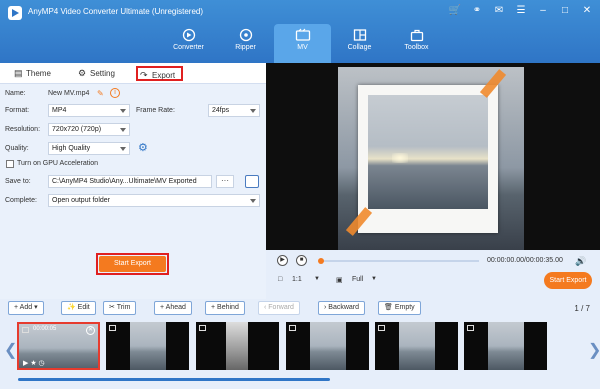 Image resolution: width=600 pixels, height=389 pixels. I want to click on frame-rate-value: 24fps, so click(221, 110).